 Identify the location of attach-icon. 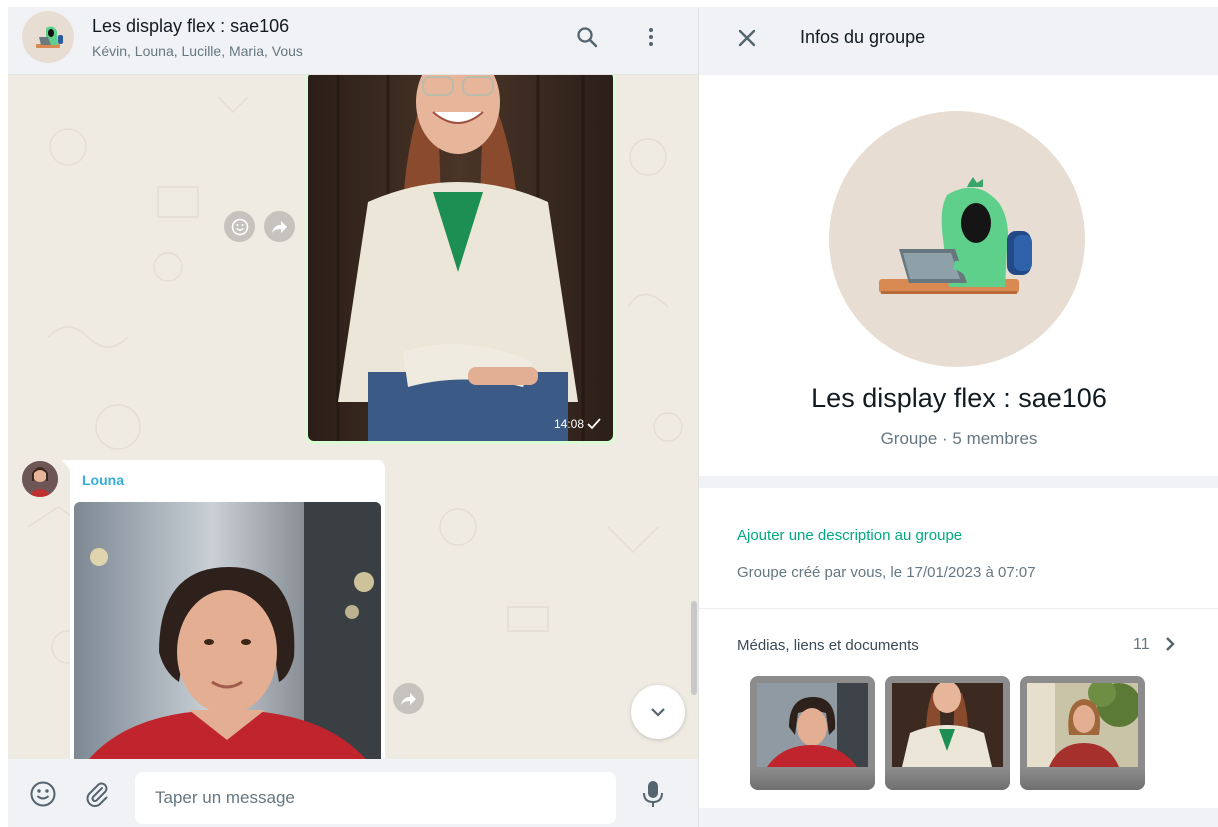
(97, 794).